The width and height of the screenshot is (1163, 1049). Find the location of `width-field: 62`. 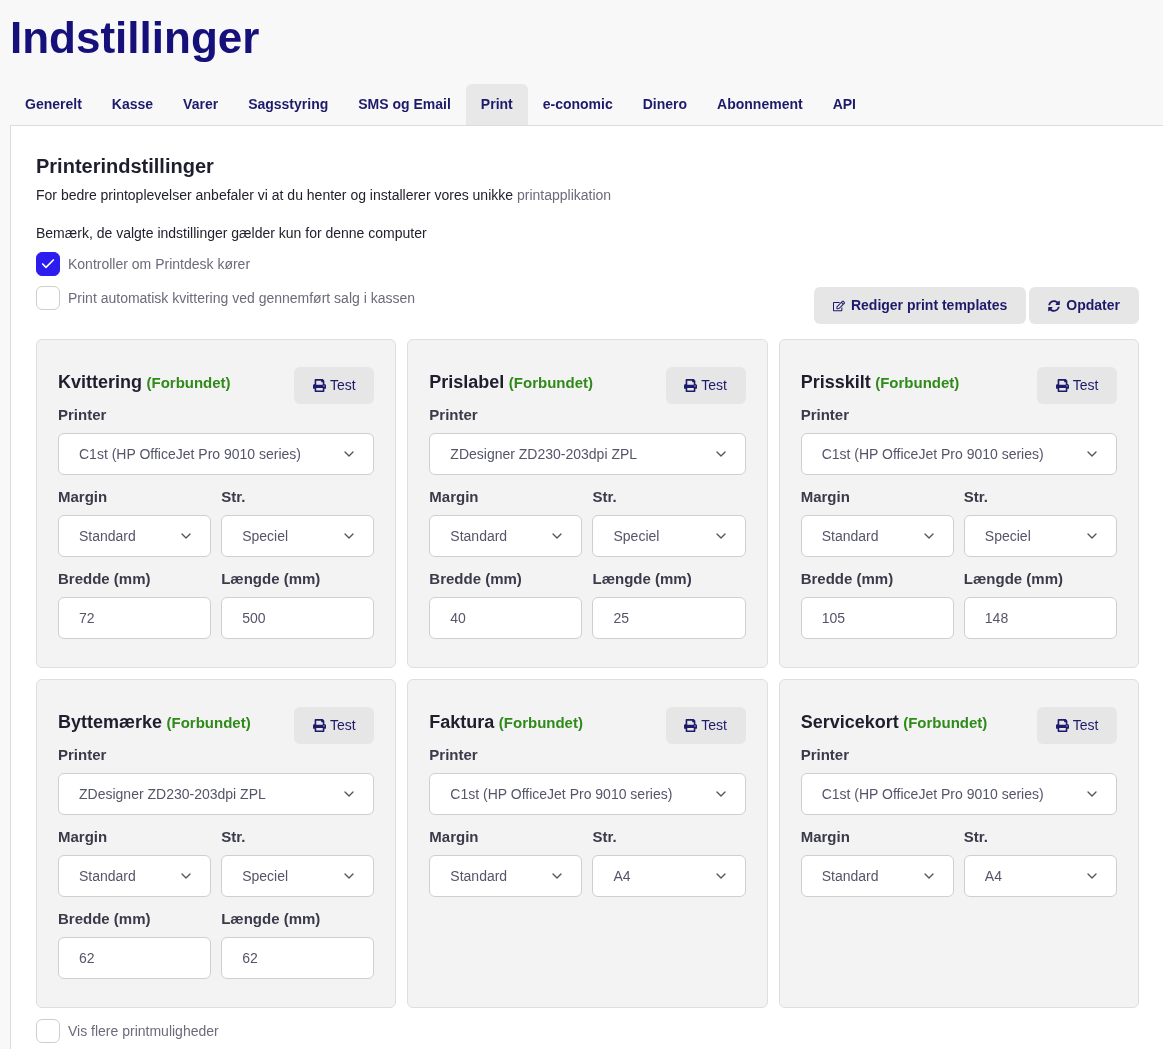

width-field: 62 is located at coordinates (135, 958).